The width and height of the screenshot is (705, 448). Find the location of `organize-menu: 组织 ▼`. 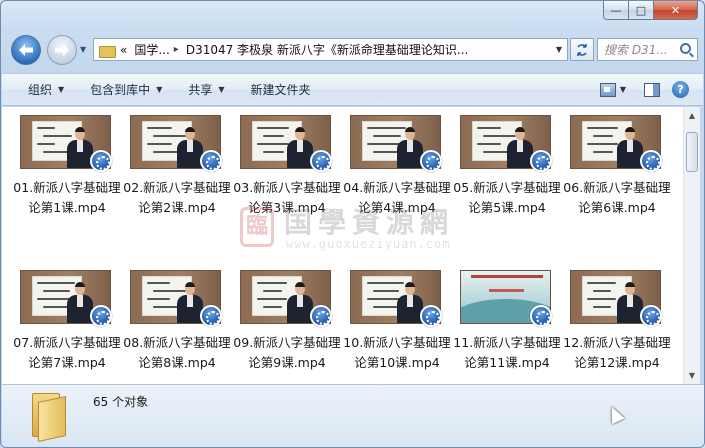

organize-menu: 组织 ▼ is located at coordinates (39, 89).